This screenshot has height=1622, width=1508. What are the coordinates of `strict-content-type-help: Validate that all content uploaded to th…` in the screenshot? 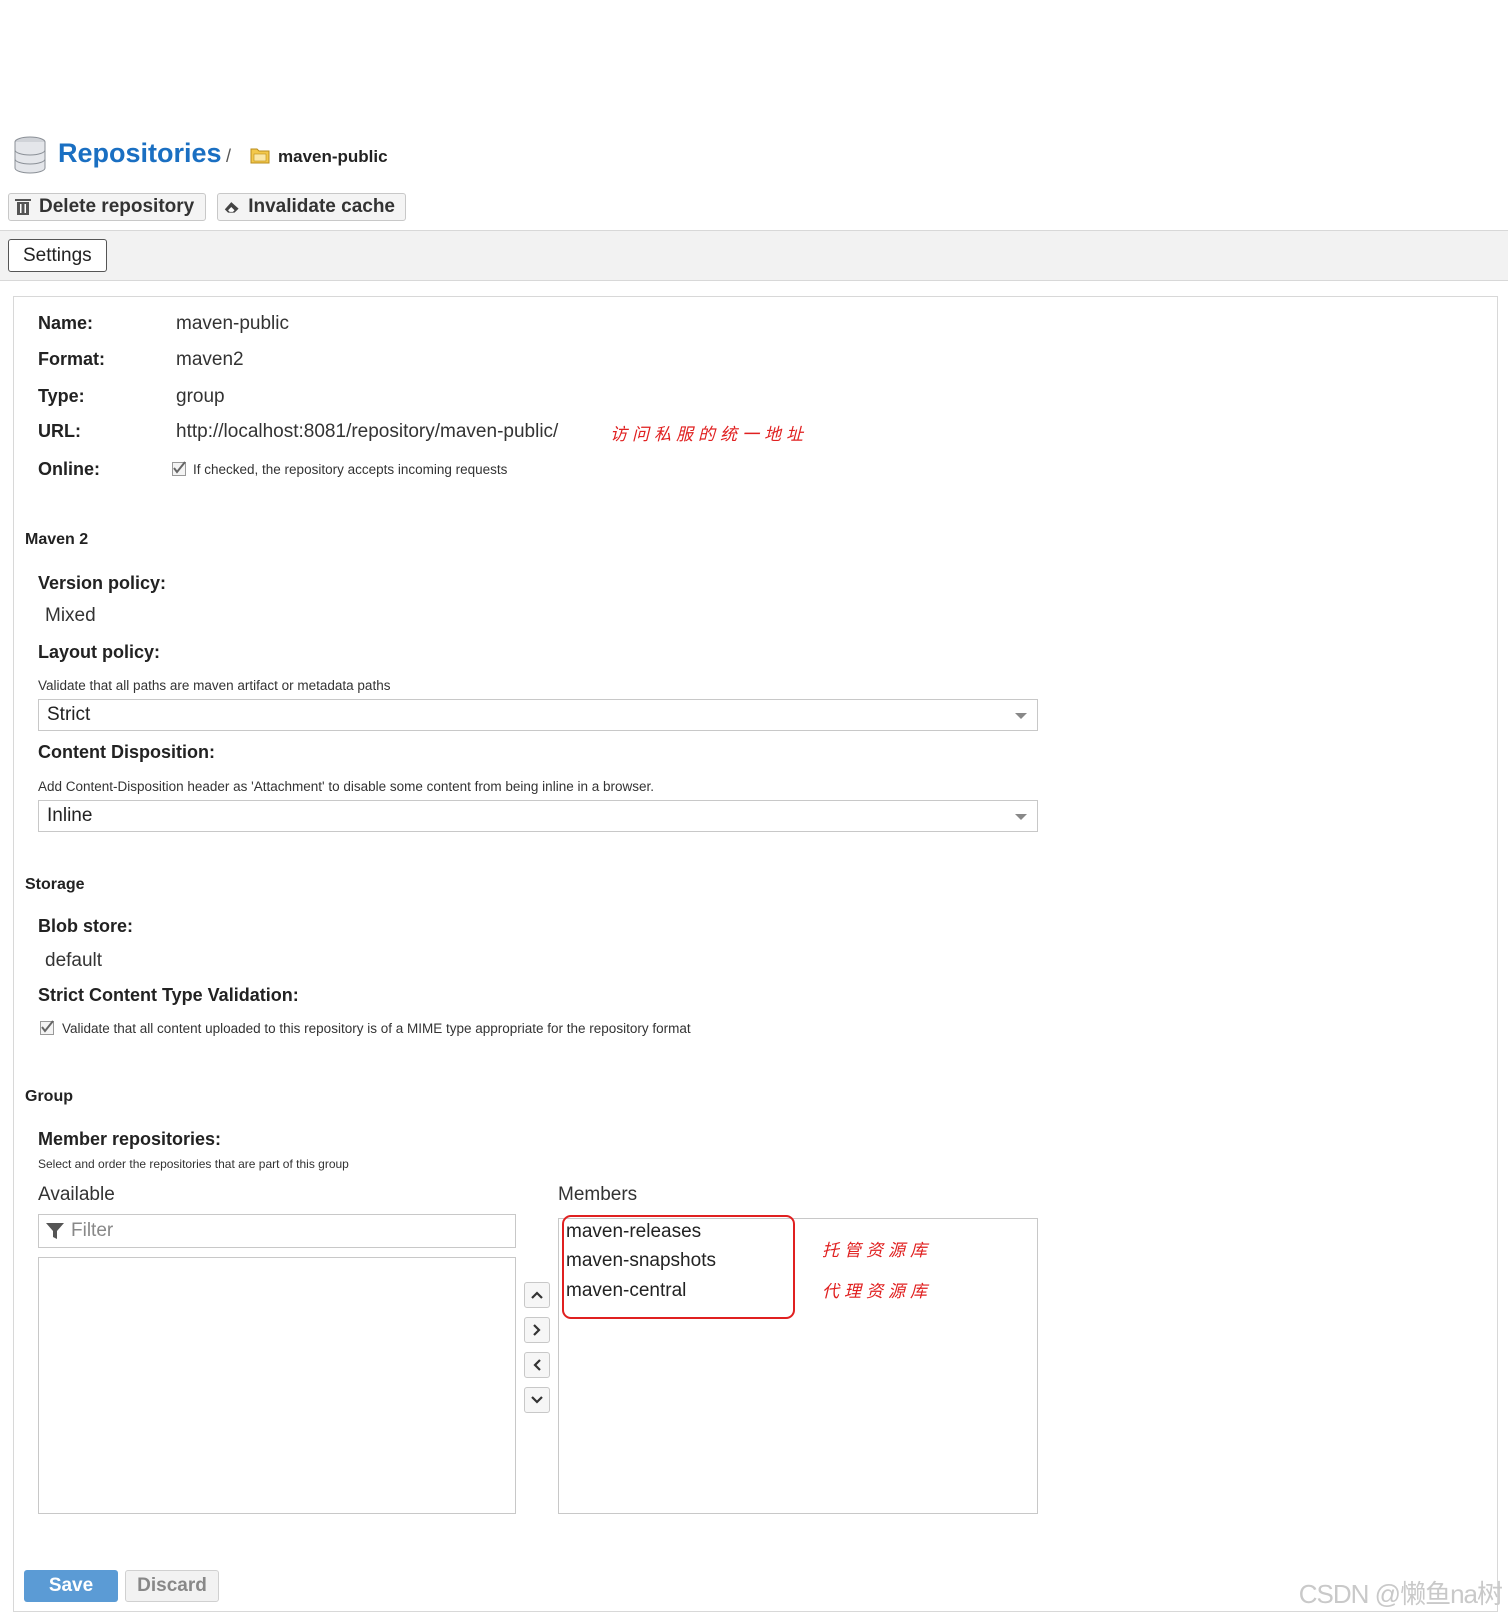 It's located at (376, 1028).